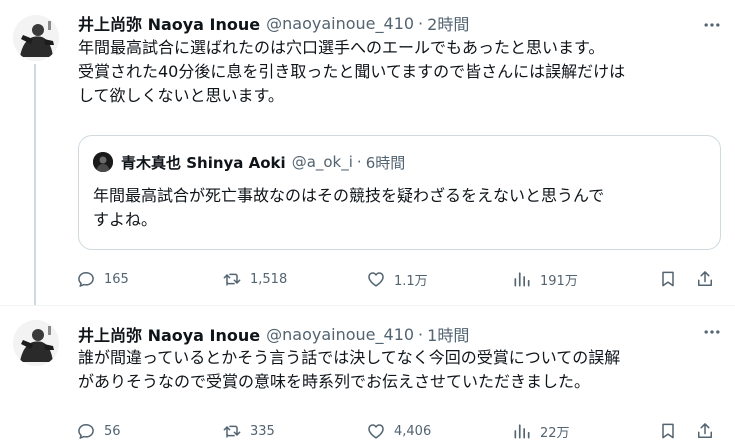  Describe the element at coordinates (334, 381) in the screenshot. I see `tweet-text-line: がありそうなので受賞の意味を時系列でお伝えさせていただきました。` at that location.